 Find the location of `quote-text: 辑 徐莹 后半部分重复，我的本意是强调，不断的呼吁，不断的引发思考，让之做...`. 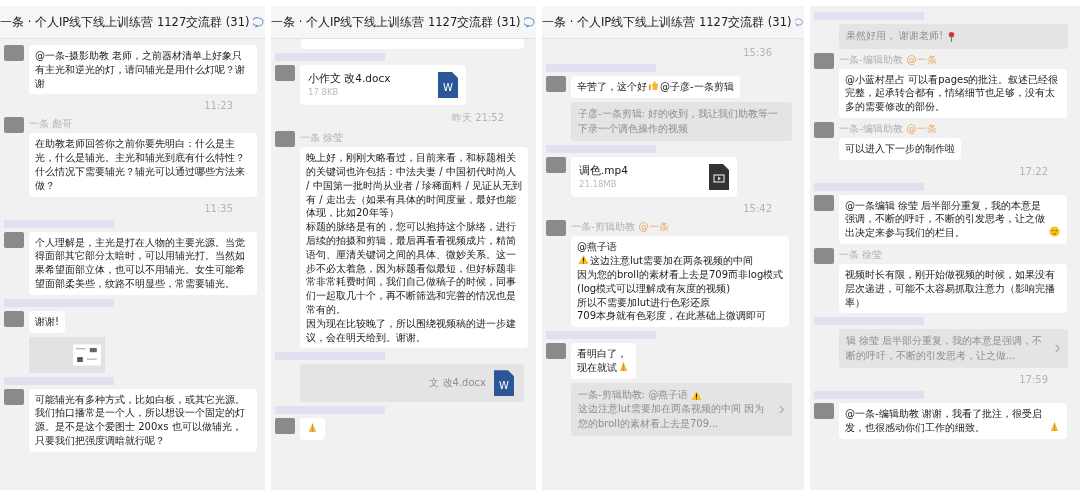

quote-text: 辑 徐莹 后半部分重复，我的本意是强调，不断的呼吁，不断的引发思考，让之做... is located at coordinates (945, 348).